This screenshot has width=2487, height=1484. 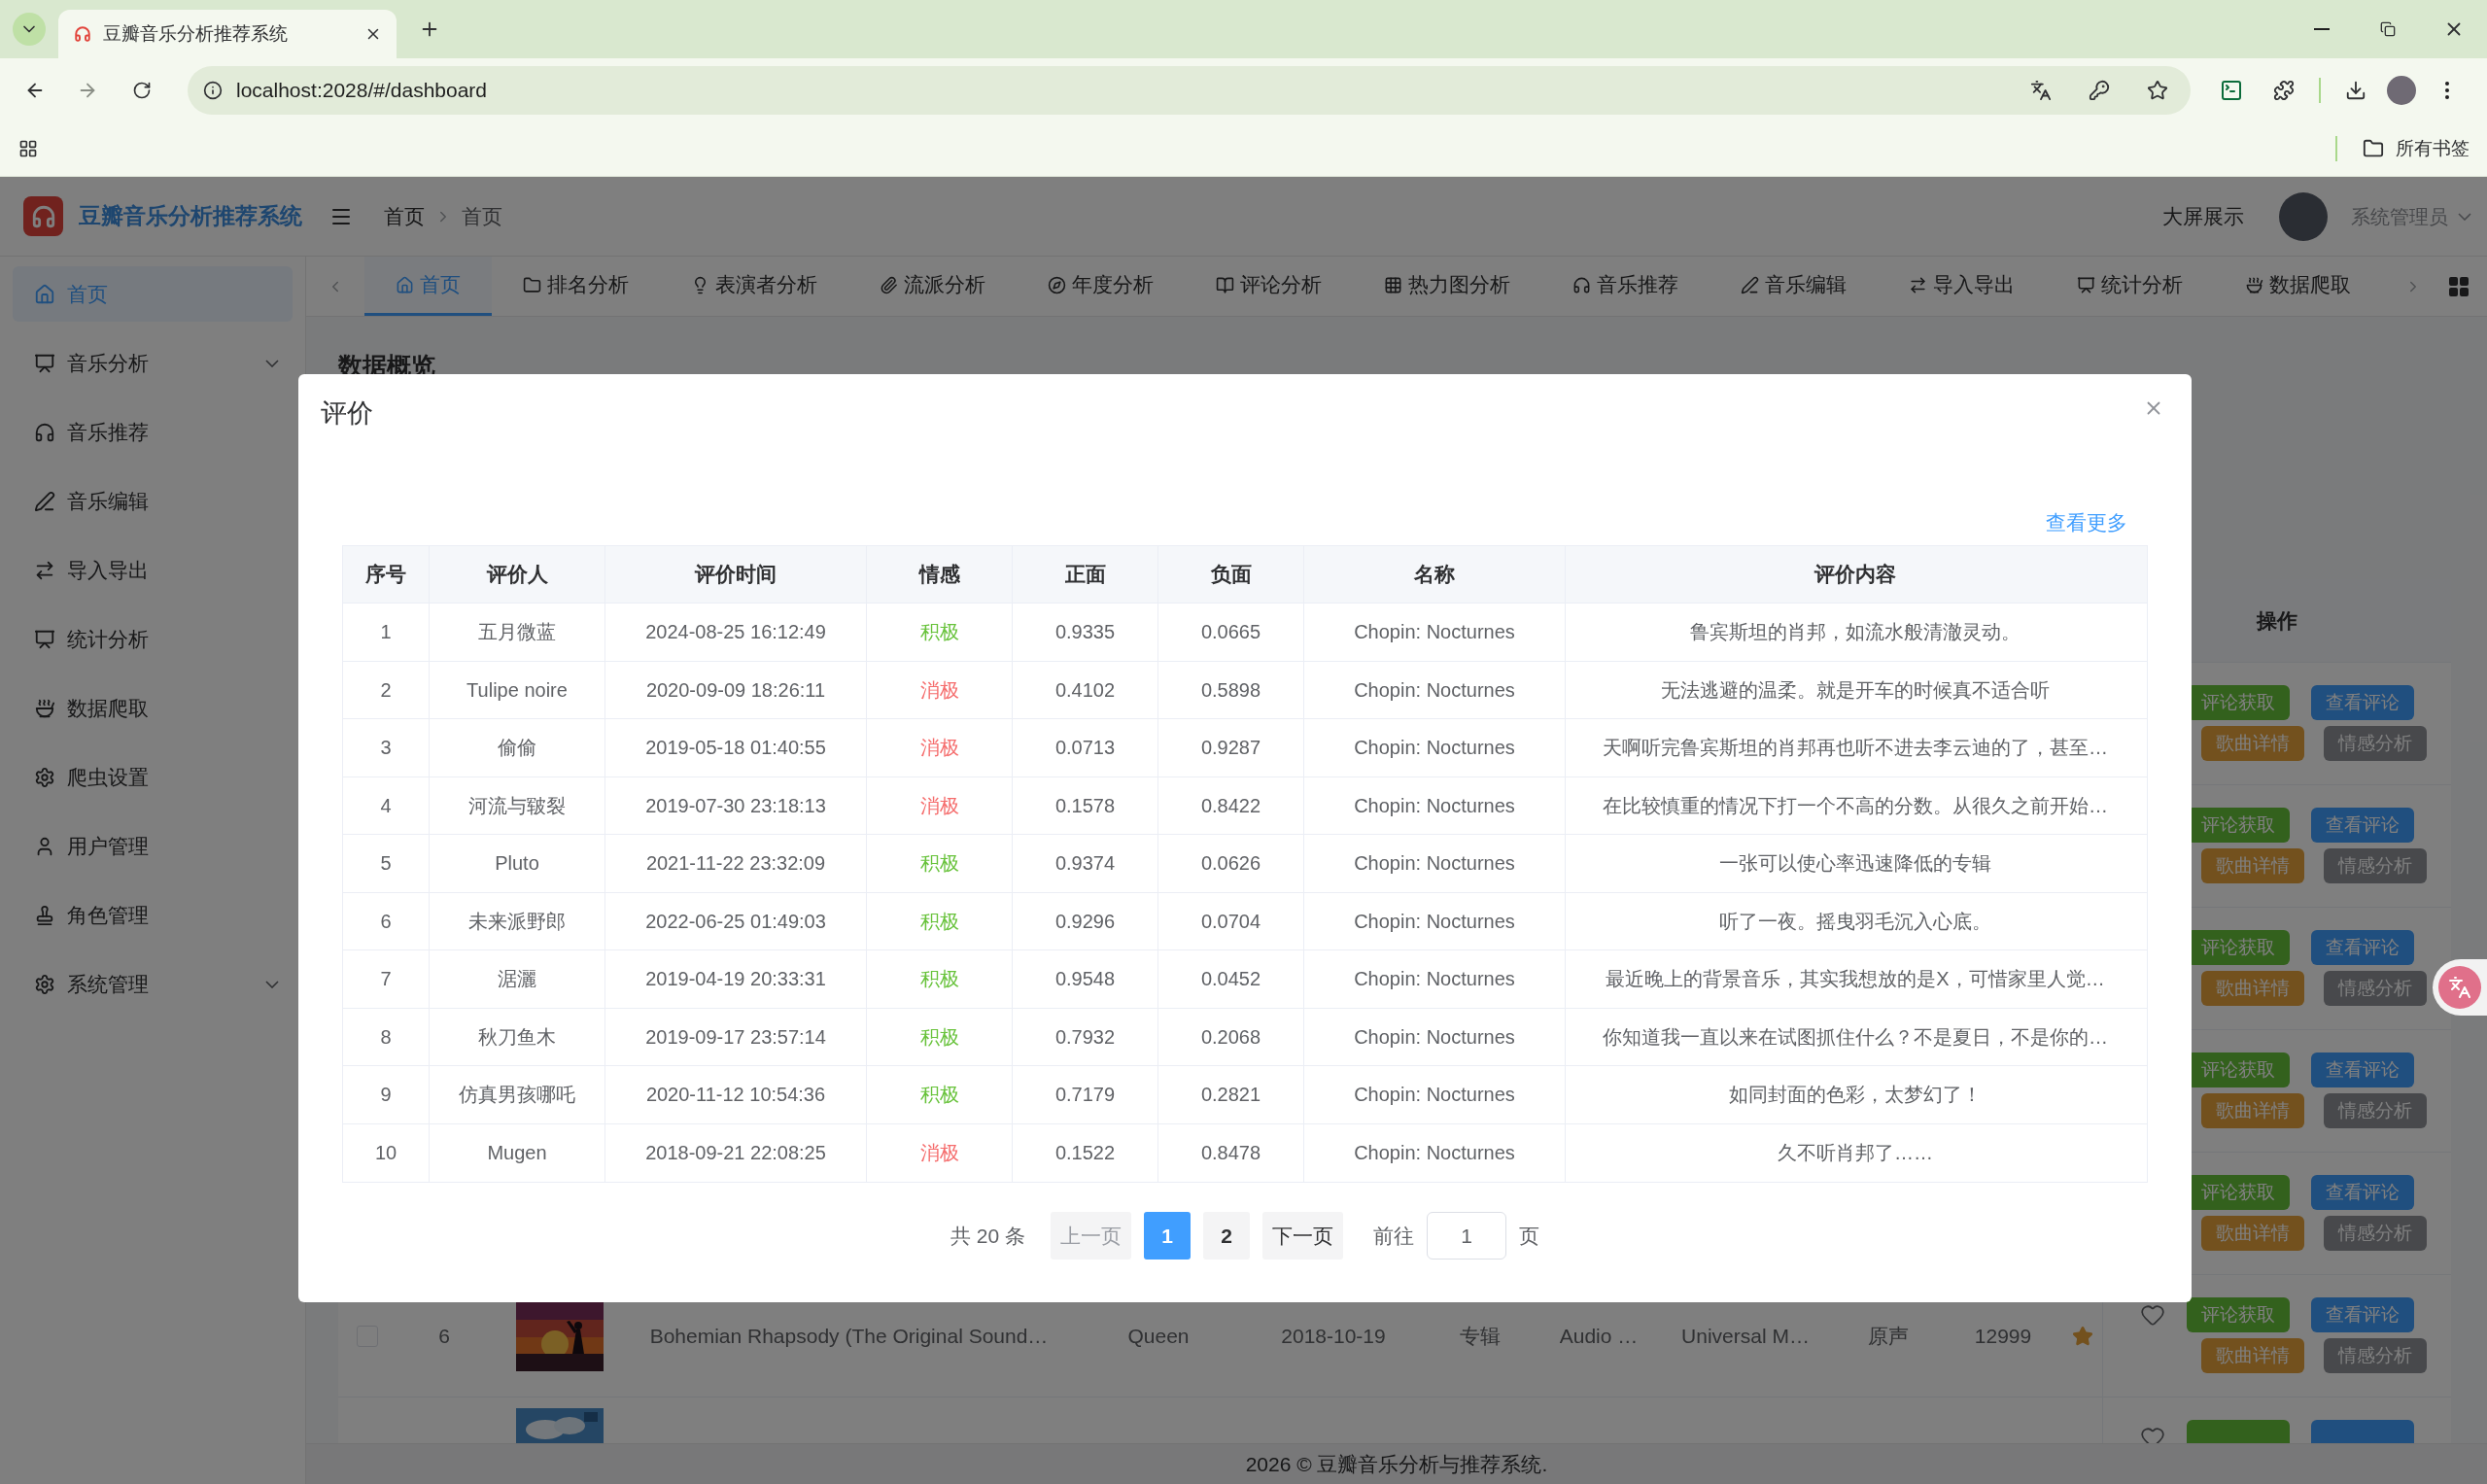 I want to click on table-cell-text: 鲁宾斯坦的肖邦，如流水般清澈灵动。, so click(x=1856, y=632).